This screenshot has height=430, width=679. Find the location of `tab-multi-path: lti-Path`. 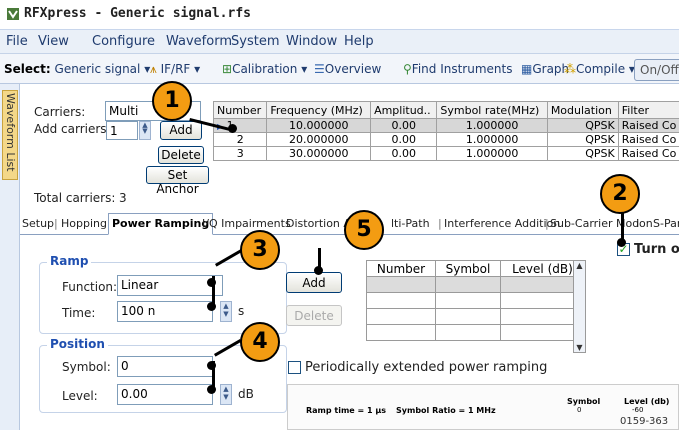

tab-multi-path: lti-Path is located at coordinates (410, 223).